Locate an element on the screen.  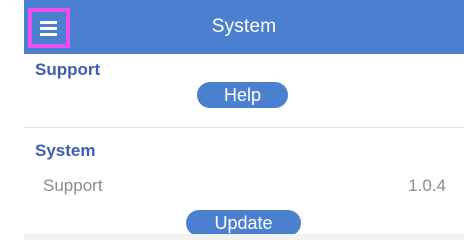
help-button: Help is located at coordinates (242, 95).